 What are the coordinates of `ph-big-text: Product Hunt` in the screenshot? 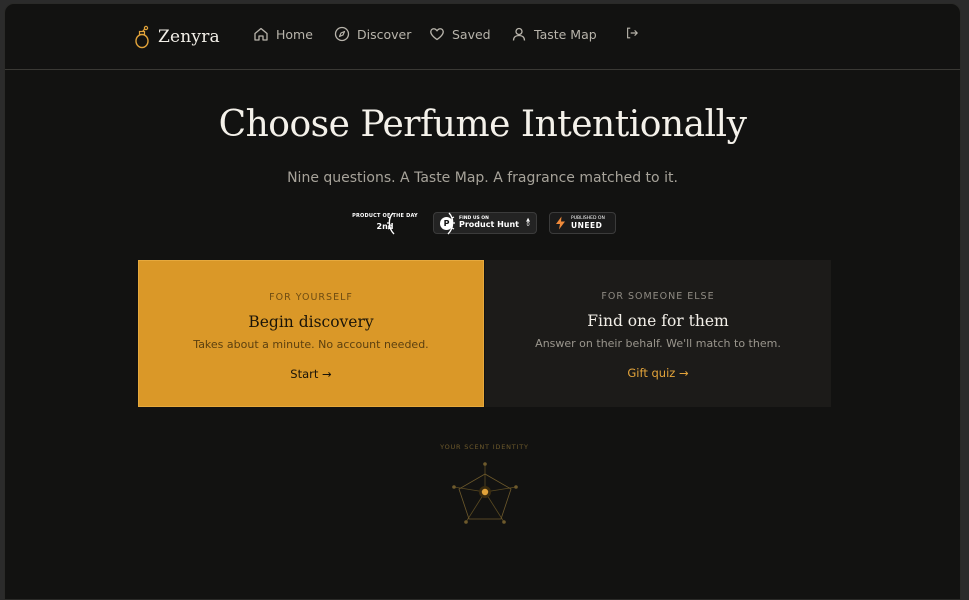 It's located at (489, 225).